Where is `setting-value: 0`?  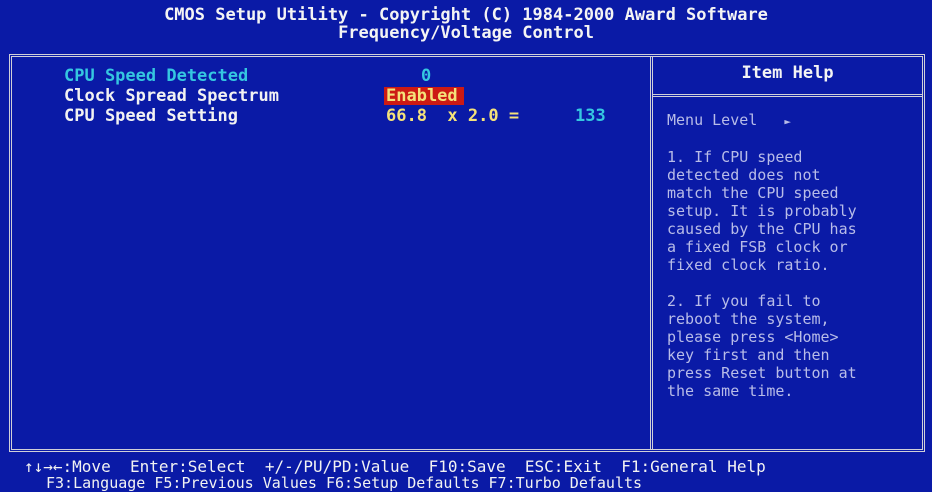 setting-value: 0 is located at coordinates (426, 76).